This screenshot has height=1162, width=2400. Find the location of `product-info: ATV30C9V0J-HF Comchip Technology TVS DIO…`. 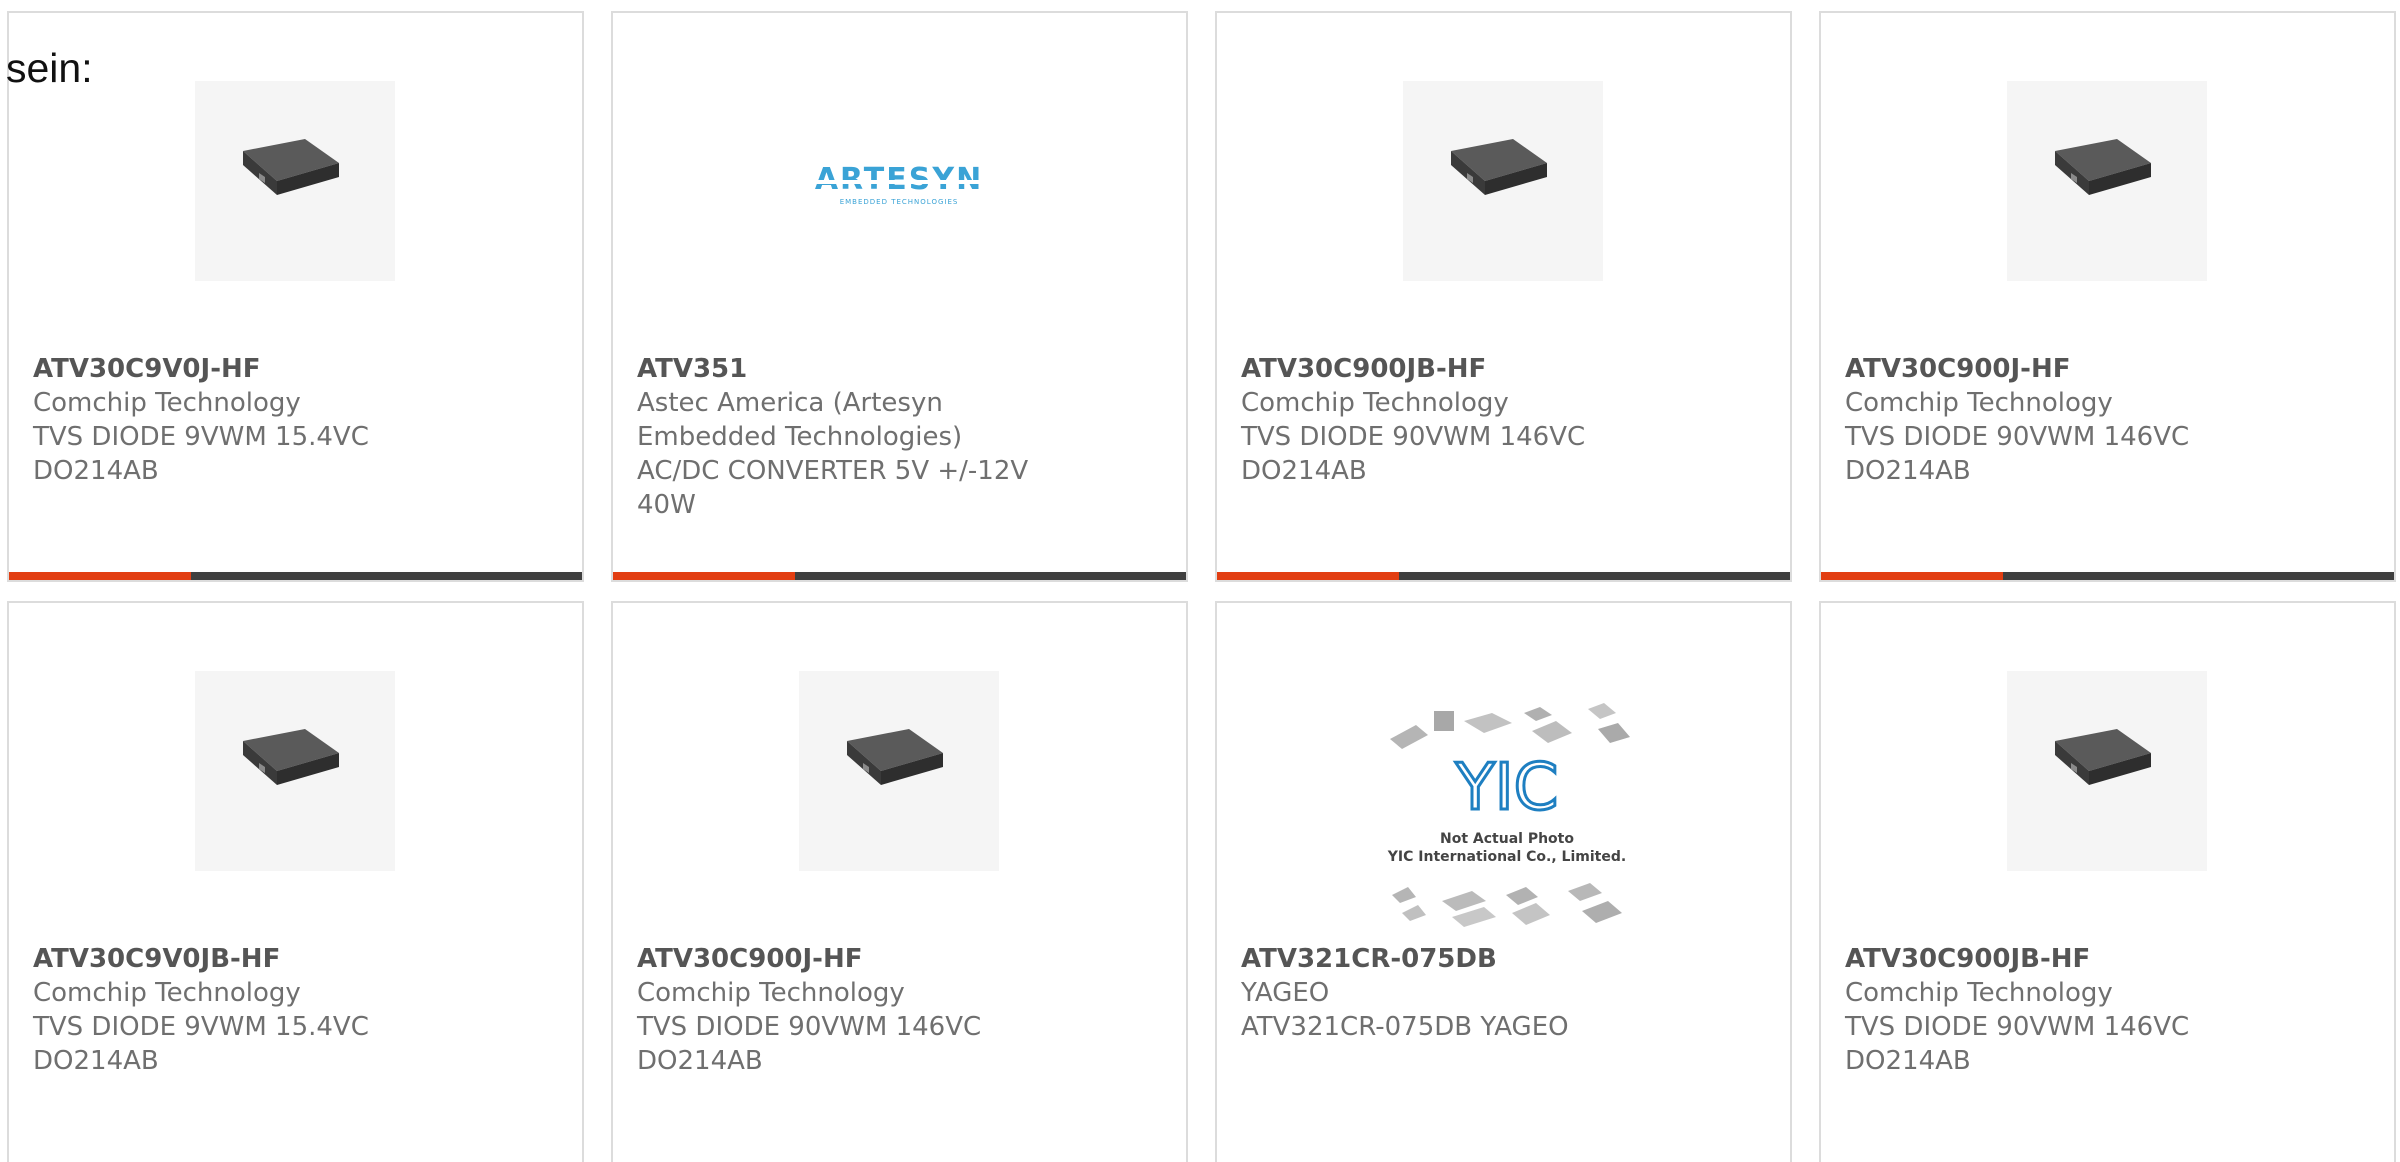

product-info: ATV30C9V0J-HF Comchip Technology TVS DIO… is located at coordinates (243, 420).